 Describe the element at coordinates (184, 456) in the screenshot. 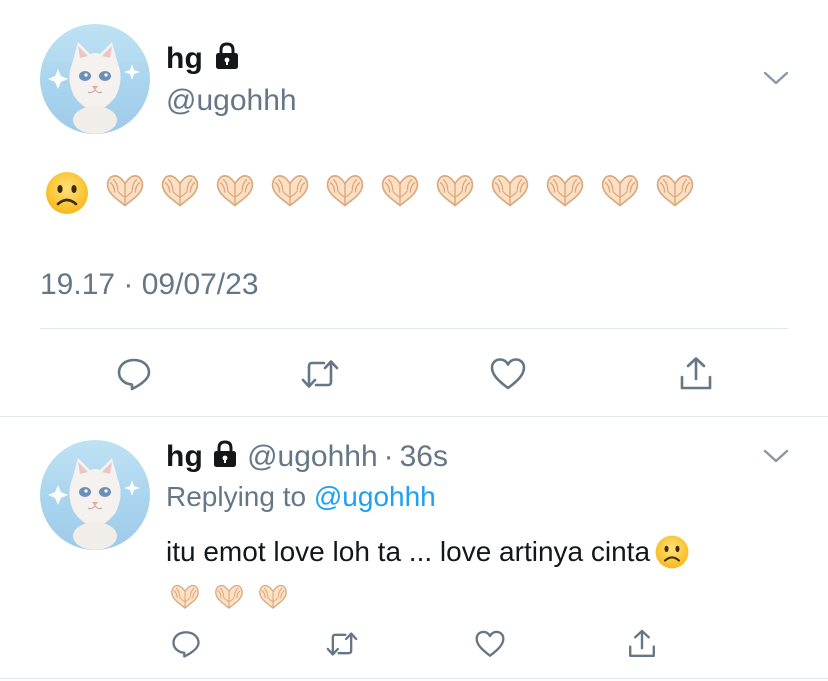

I see `reply-display-name: hg` at that location.